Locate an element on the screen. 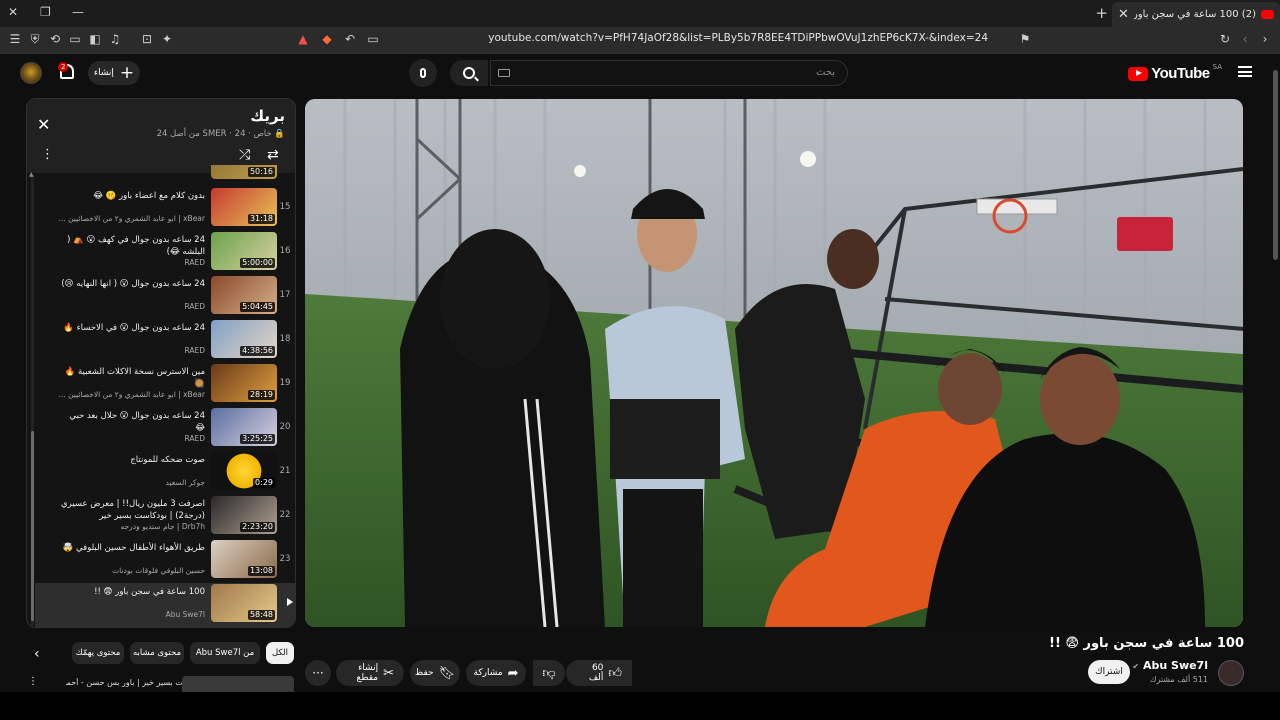 This screenshot has height=720, width=1280. menu-icon: ☰ is located at coordinates (15, 39).